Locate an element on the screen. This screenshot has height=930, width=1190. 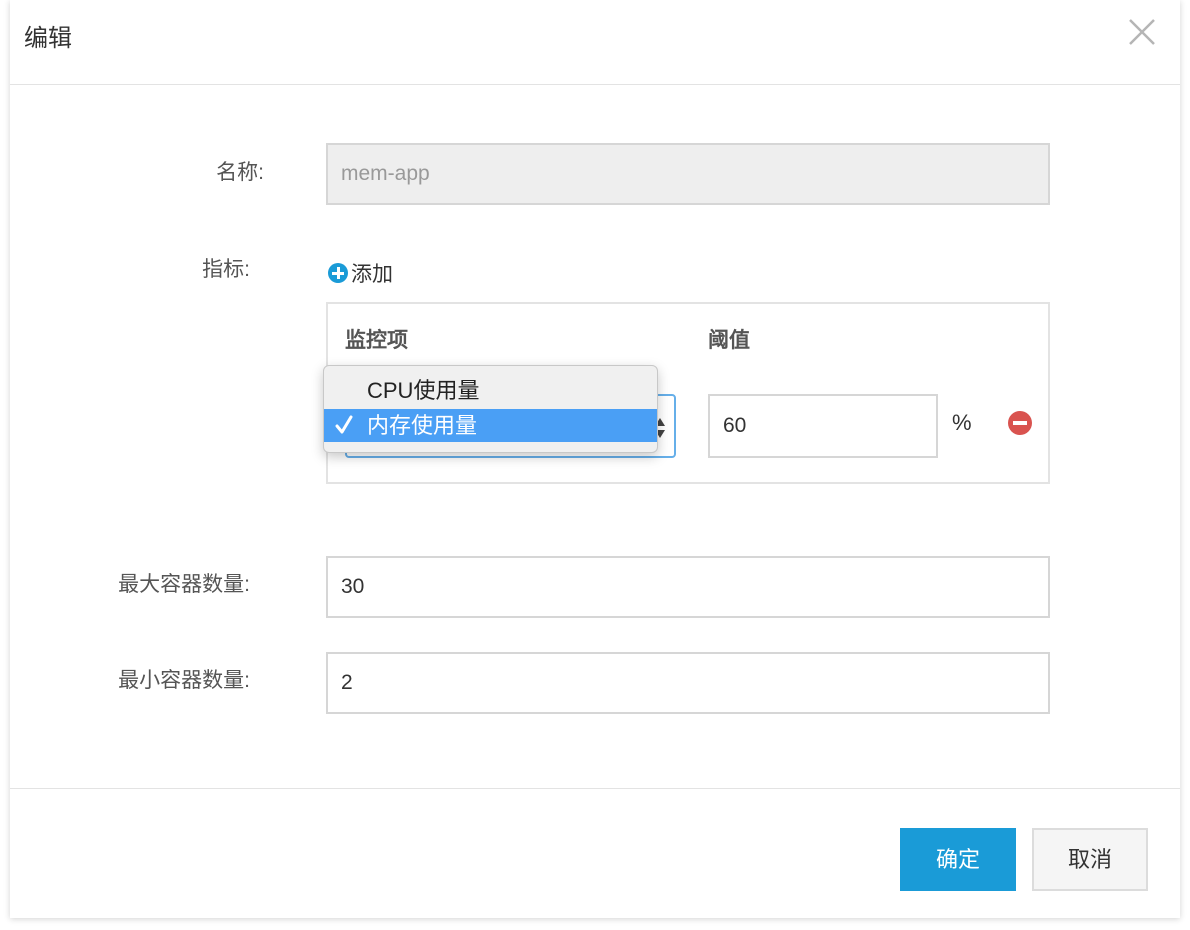
metrics-label: 指标: is located at coordinates (226, 269).